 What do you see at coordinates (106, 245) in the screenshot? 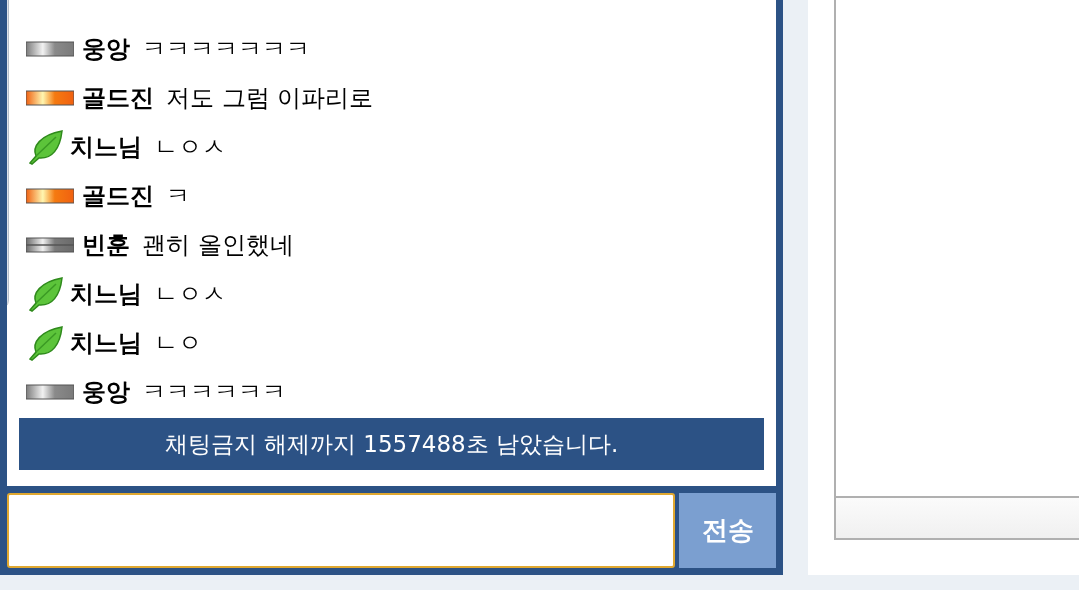
I see `user-name: 빈훈` at bounding box center [106, 245].